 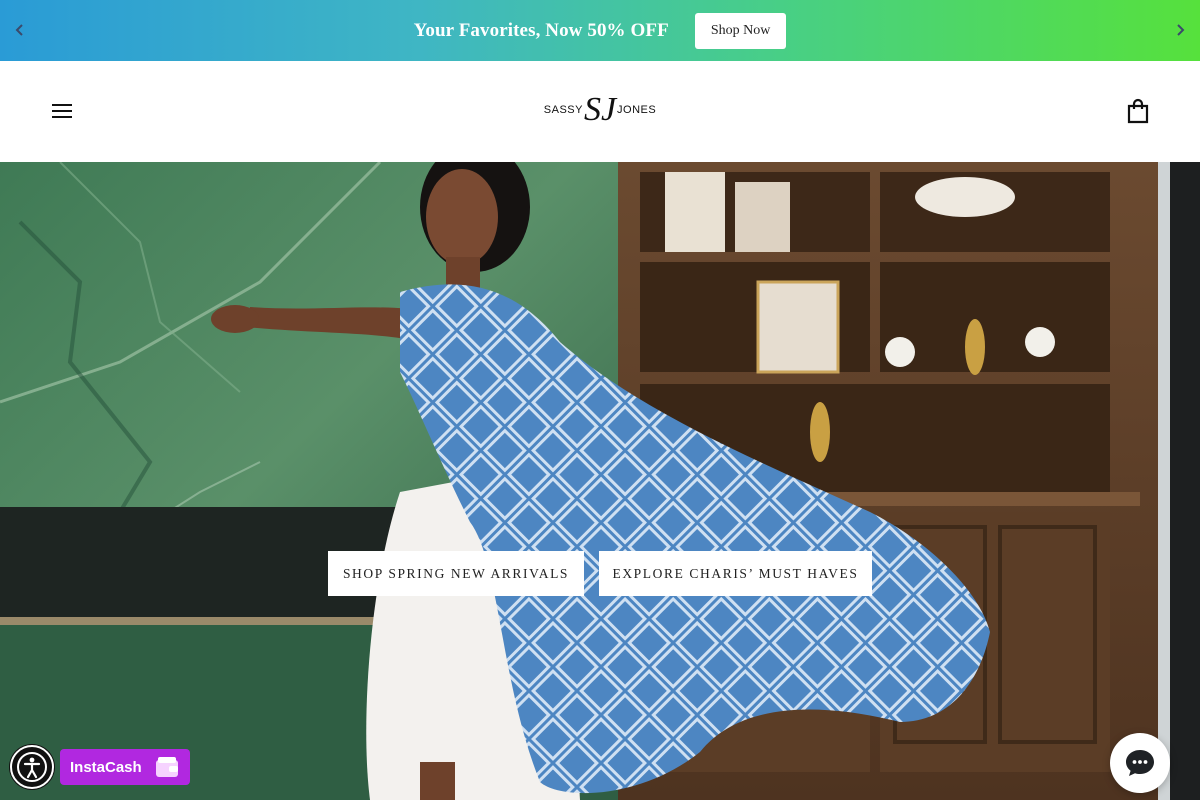 I want to click on accessibility-icon, so click(x=32, y=767).